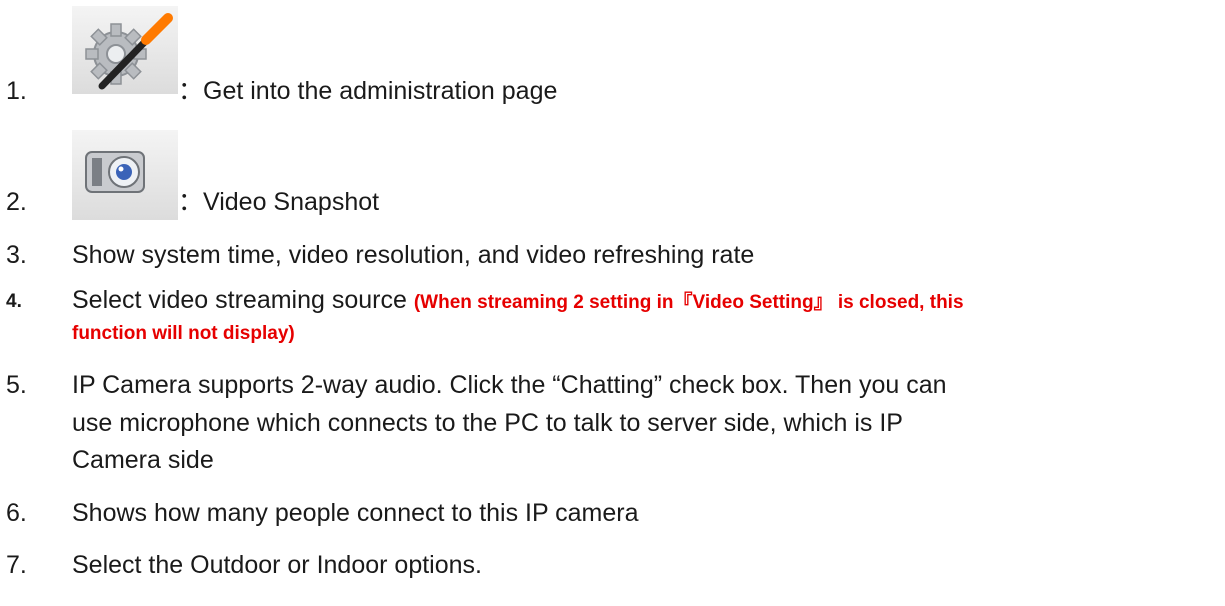  Describe the element at coordinates (125, 50) in the screenshot. I see `admin-settings-icon` at that location.